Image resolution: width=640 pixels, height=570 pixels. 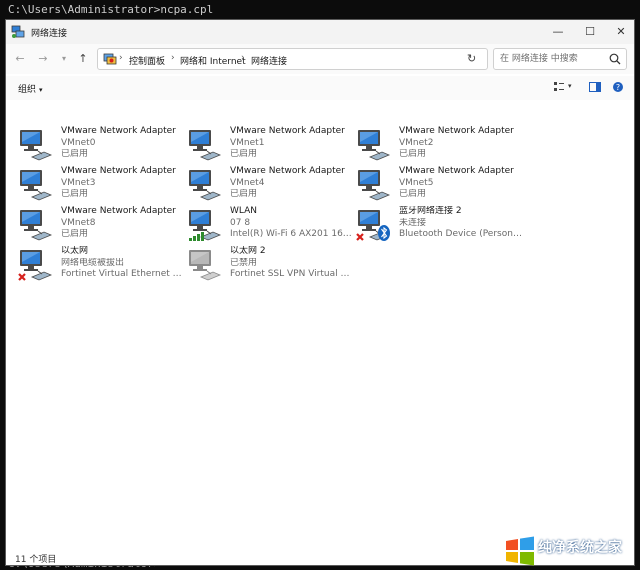 What do you see at coordinates (558, 32) in the screenshot?
I see `minimize-button: —` at bounding box center [558, 32].